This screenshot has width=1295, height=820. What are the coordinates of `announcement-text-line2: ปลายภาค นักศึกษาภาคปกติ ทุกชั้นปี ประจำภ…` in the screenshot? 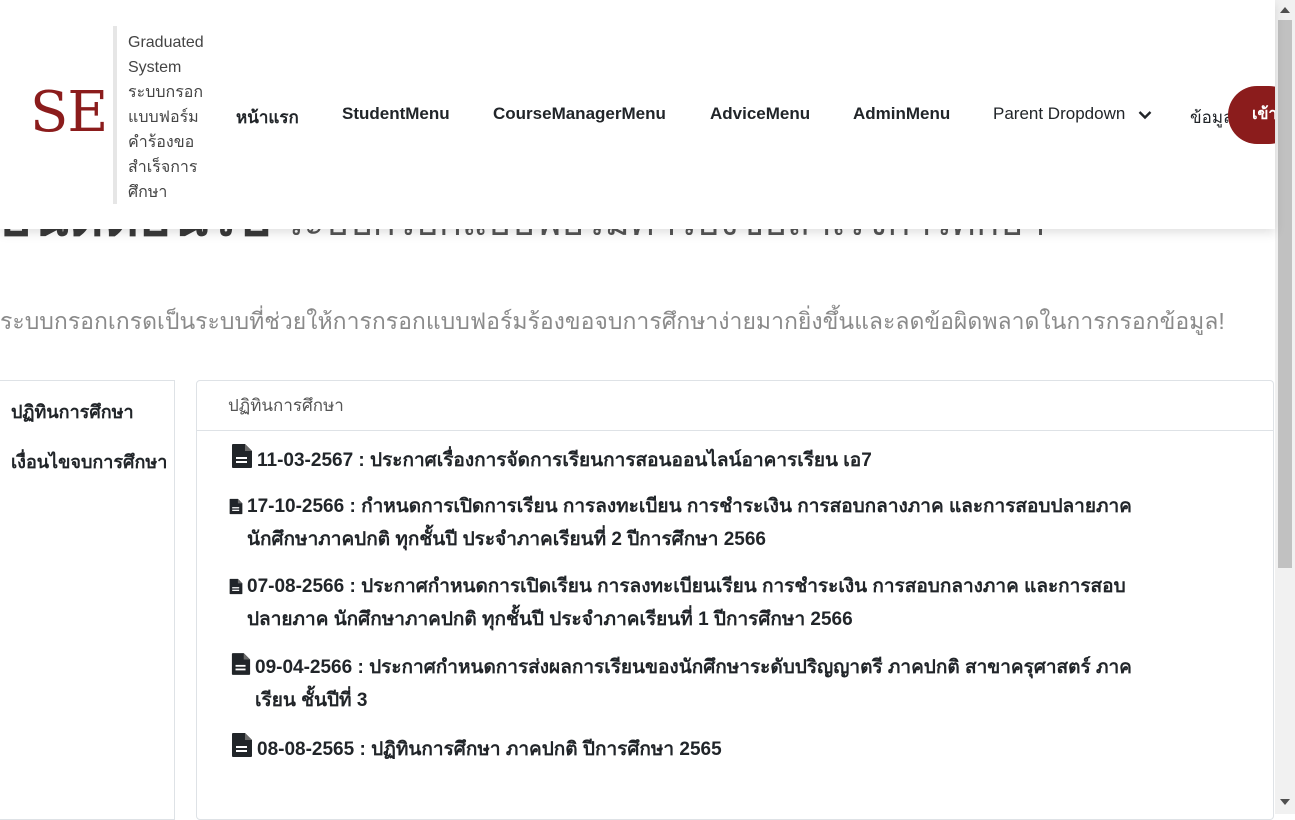 It's located at (550, 619).